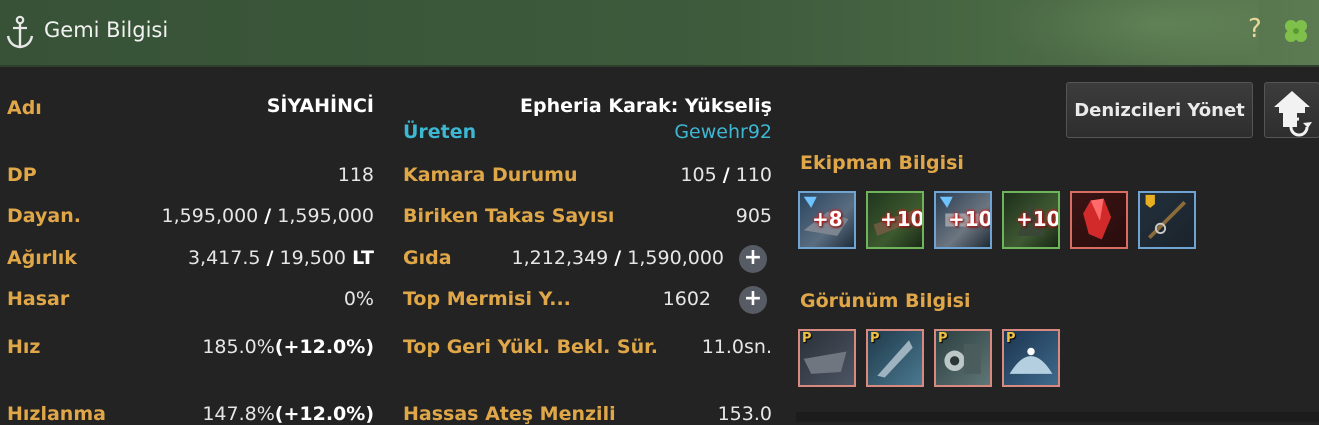  Describe the element at coordinates (753, 300) in the screenshot. I see `add-ammo-button: +` at that location.